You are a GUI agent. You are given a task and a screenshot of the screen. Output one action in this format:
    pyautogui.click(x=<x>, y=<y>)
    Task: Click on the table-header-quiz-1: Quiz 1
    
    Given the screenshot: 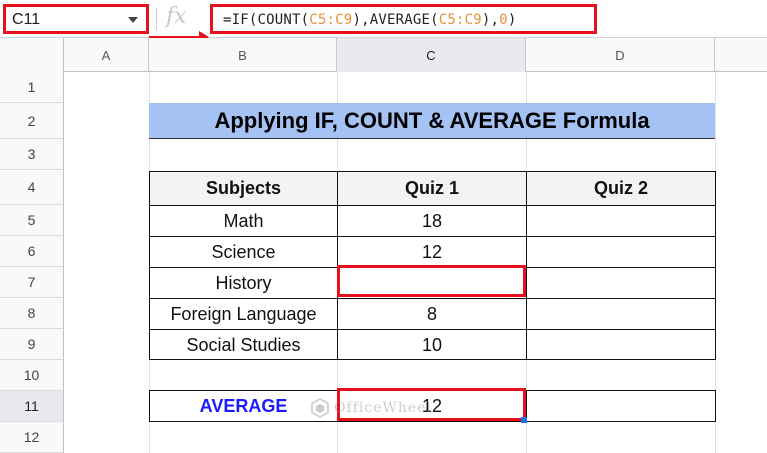 What is the action you would take?
    pyautogui.click(x=431, y=188)
    